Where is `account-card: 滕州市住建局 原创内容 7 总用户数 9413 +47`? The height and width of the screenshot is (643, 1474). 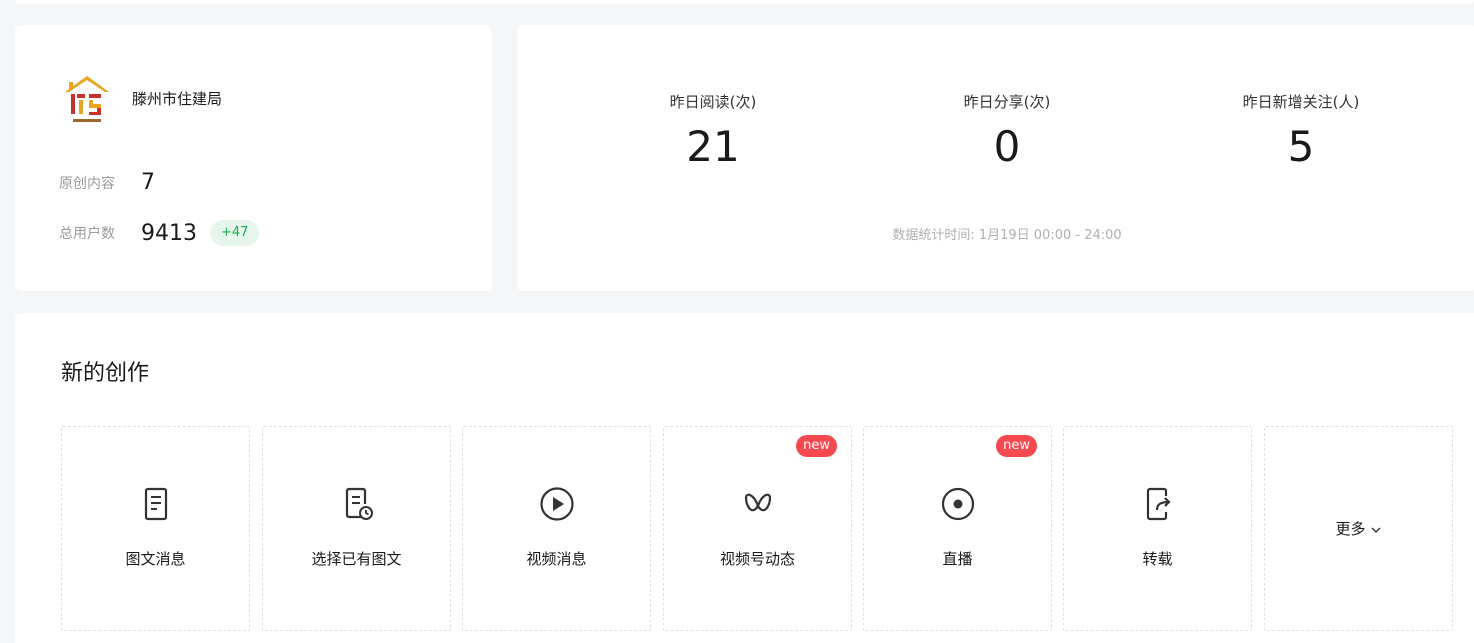 account-card: 滕州市住建局 原创内容 7 总用户数 9413 +47 is located at coordinates (253, 158).